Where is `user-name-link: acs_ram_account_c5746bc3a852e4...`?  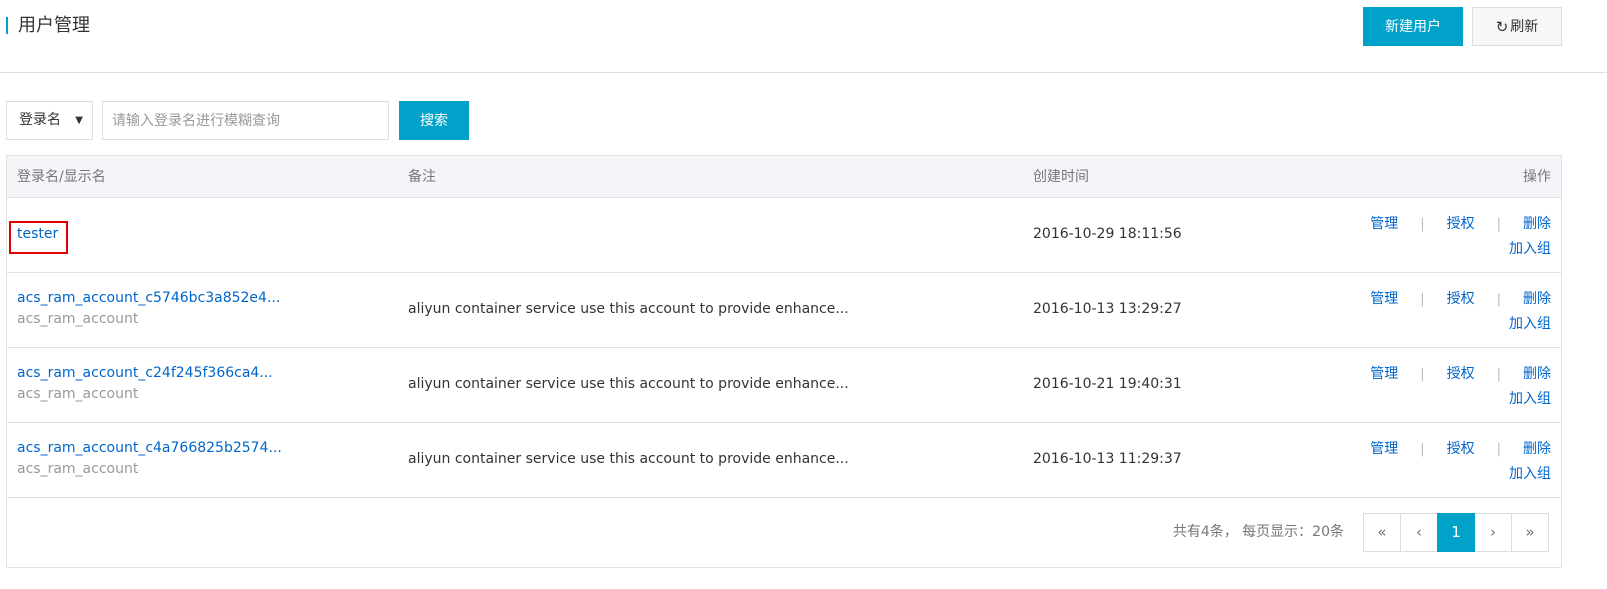 user-name-link: acs_ram_account_c5746bc3a852e4... is located at coordinates (148, 298).